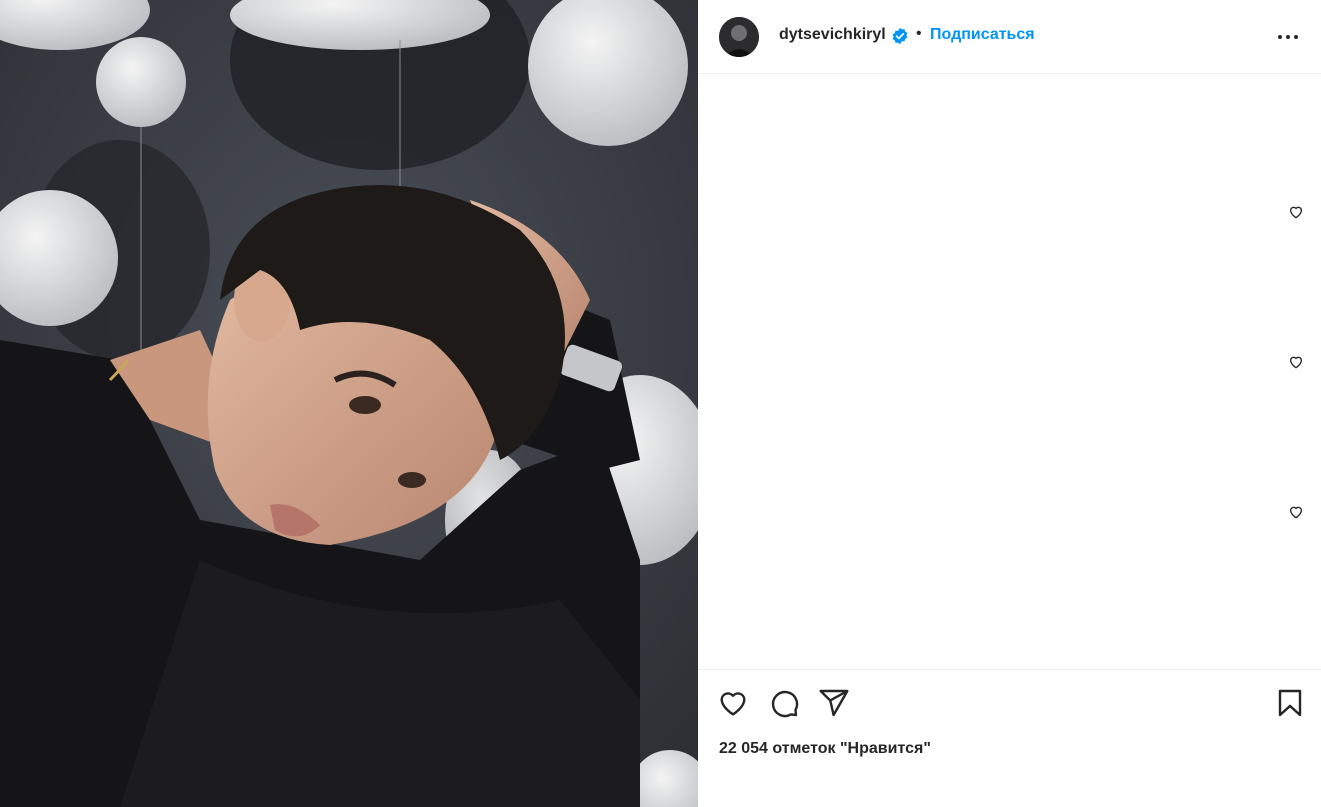  I want to click on share-icon, so click(834, 703).